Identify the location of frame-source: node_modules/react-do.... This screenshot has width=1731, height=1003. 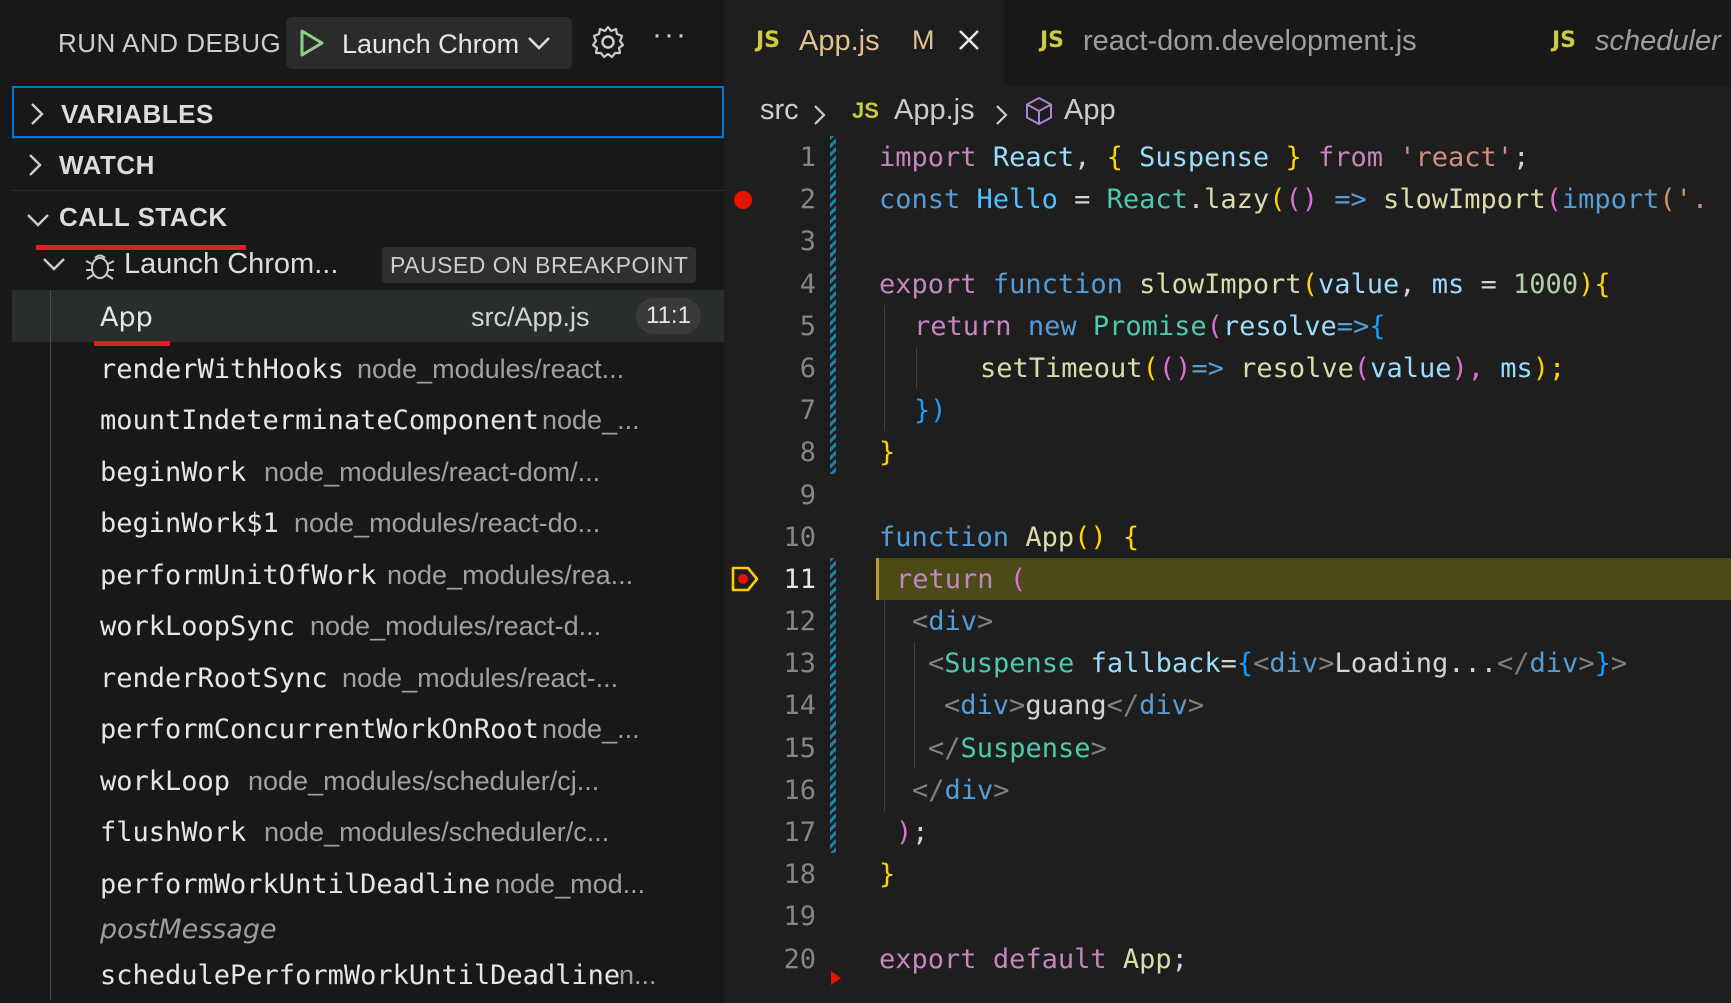
(447, 523).